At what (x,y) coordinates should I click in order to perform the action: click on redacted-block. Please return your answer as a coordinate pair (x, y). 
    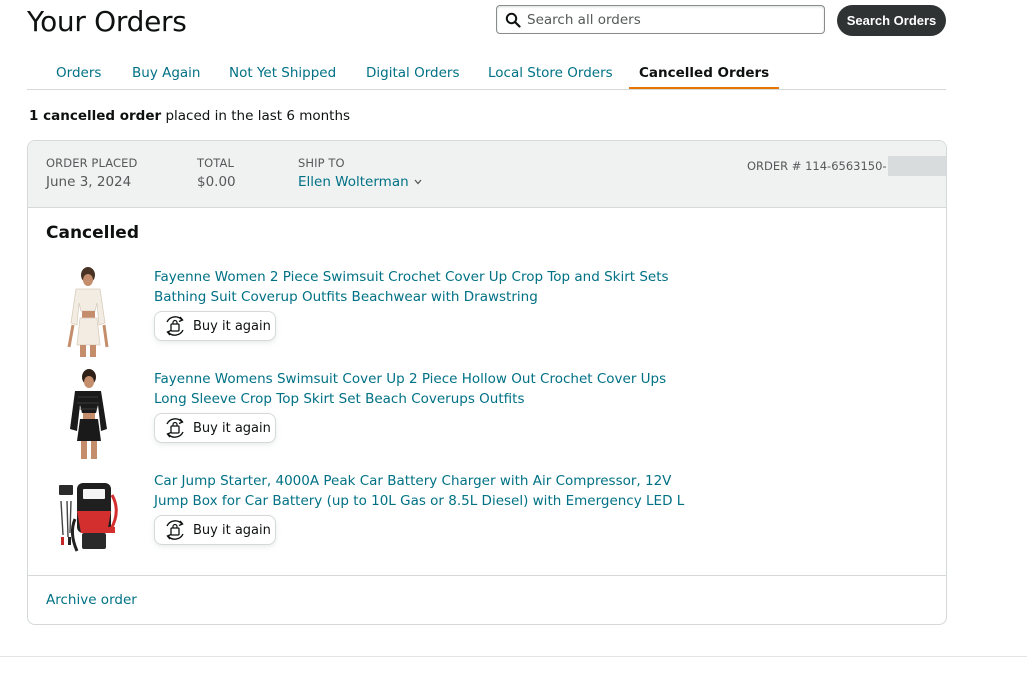
    Looking at the image, I should click on (916, 166).